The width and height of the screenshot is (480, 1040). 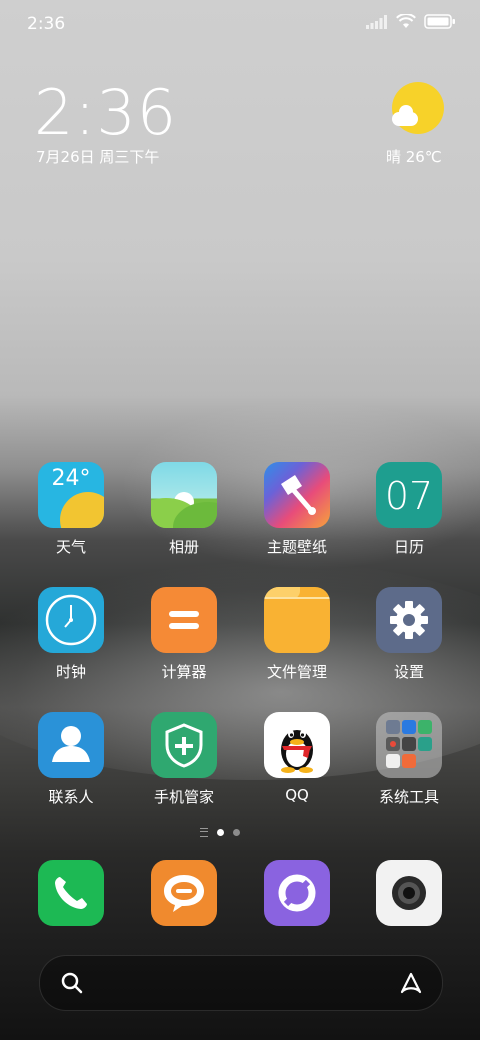 I want to click on search-icon, so click(x=72, y=985).